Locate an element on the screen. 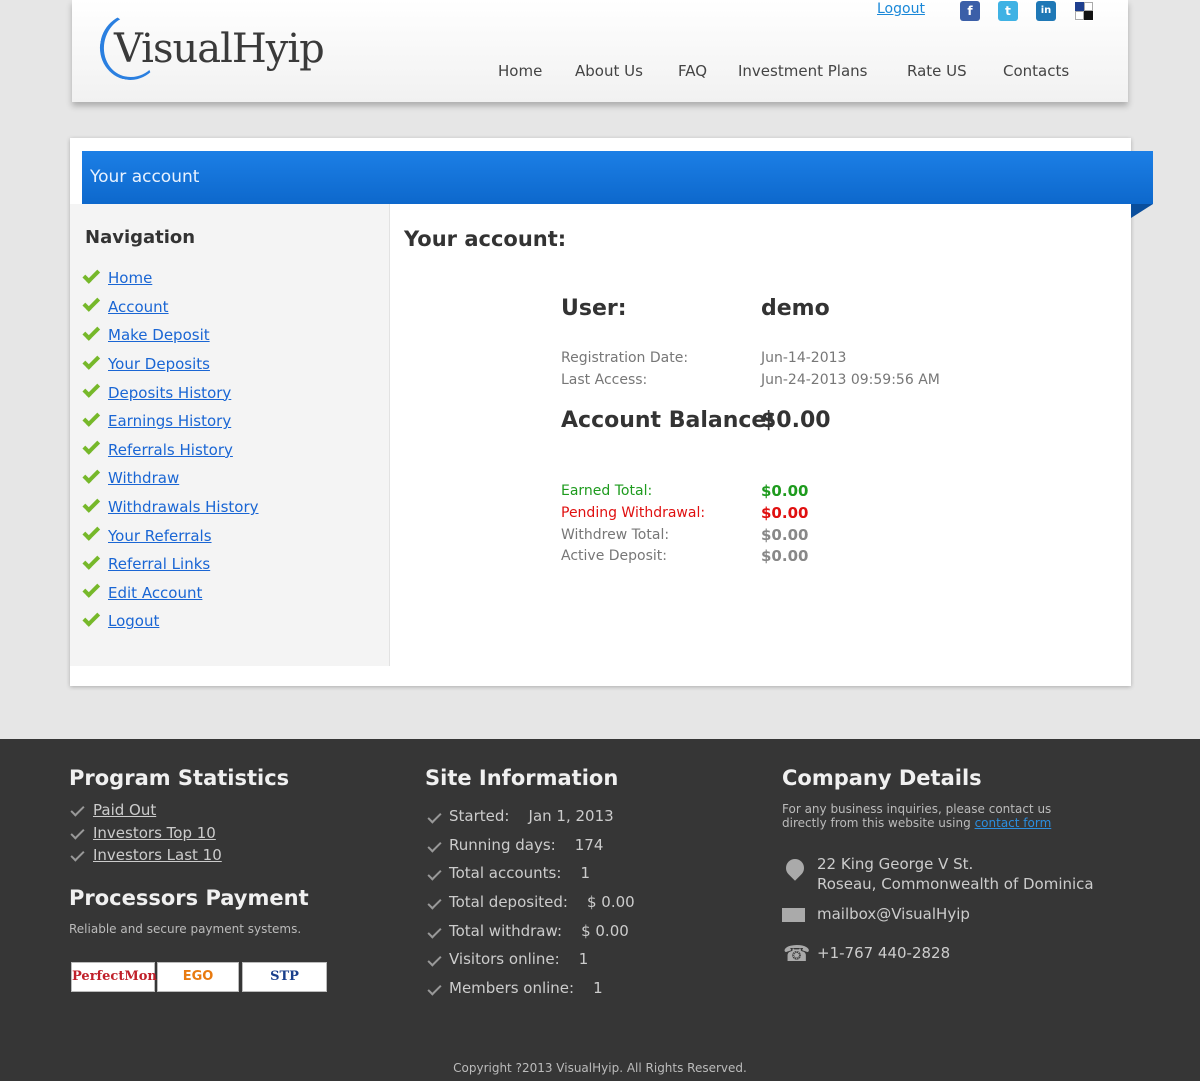 The image size is (1200, 1081). earned-total-label: Earned Total: is located at coordinates (607, 491).